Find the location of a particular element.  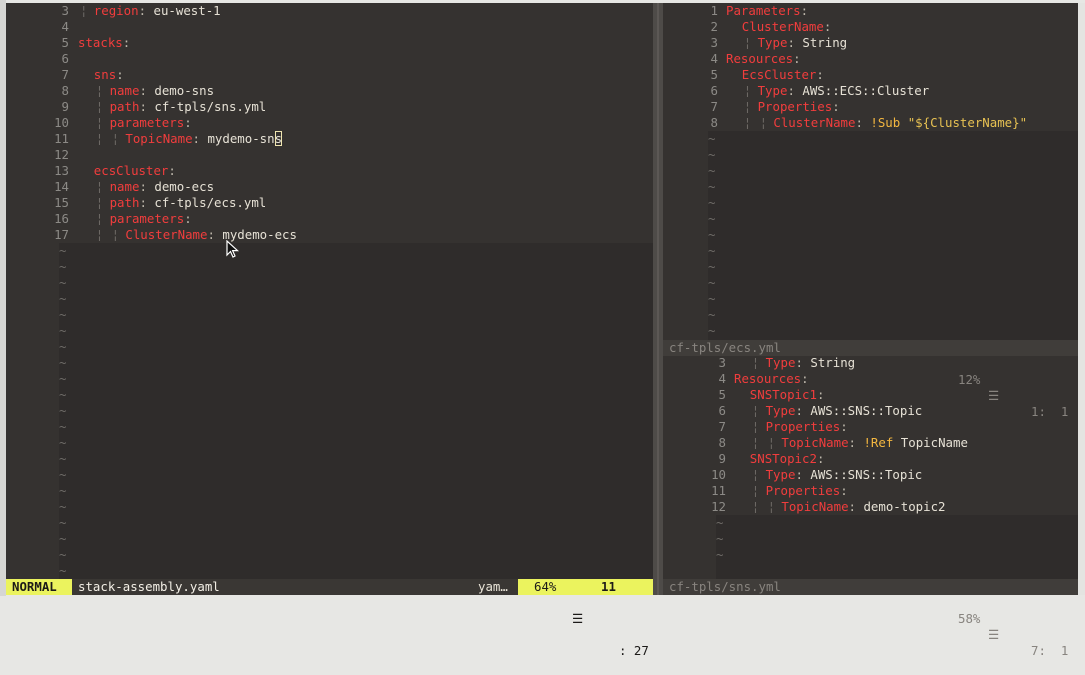

code-line: 13 ecsCluster: is located at coordinates (329, 171).